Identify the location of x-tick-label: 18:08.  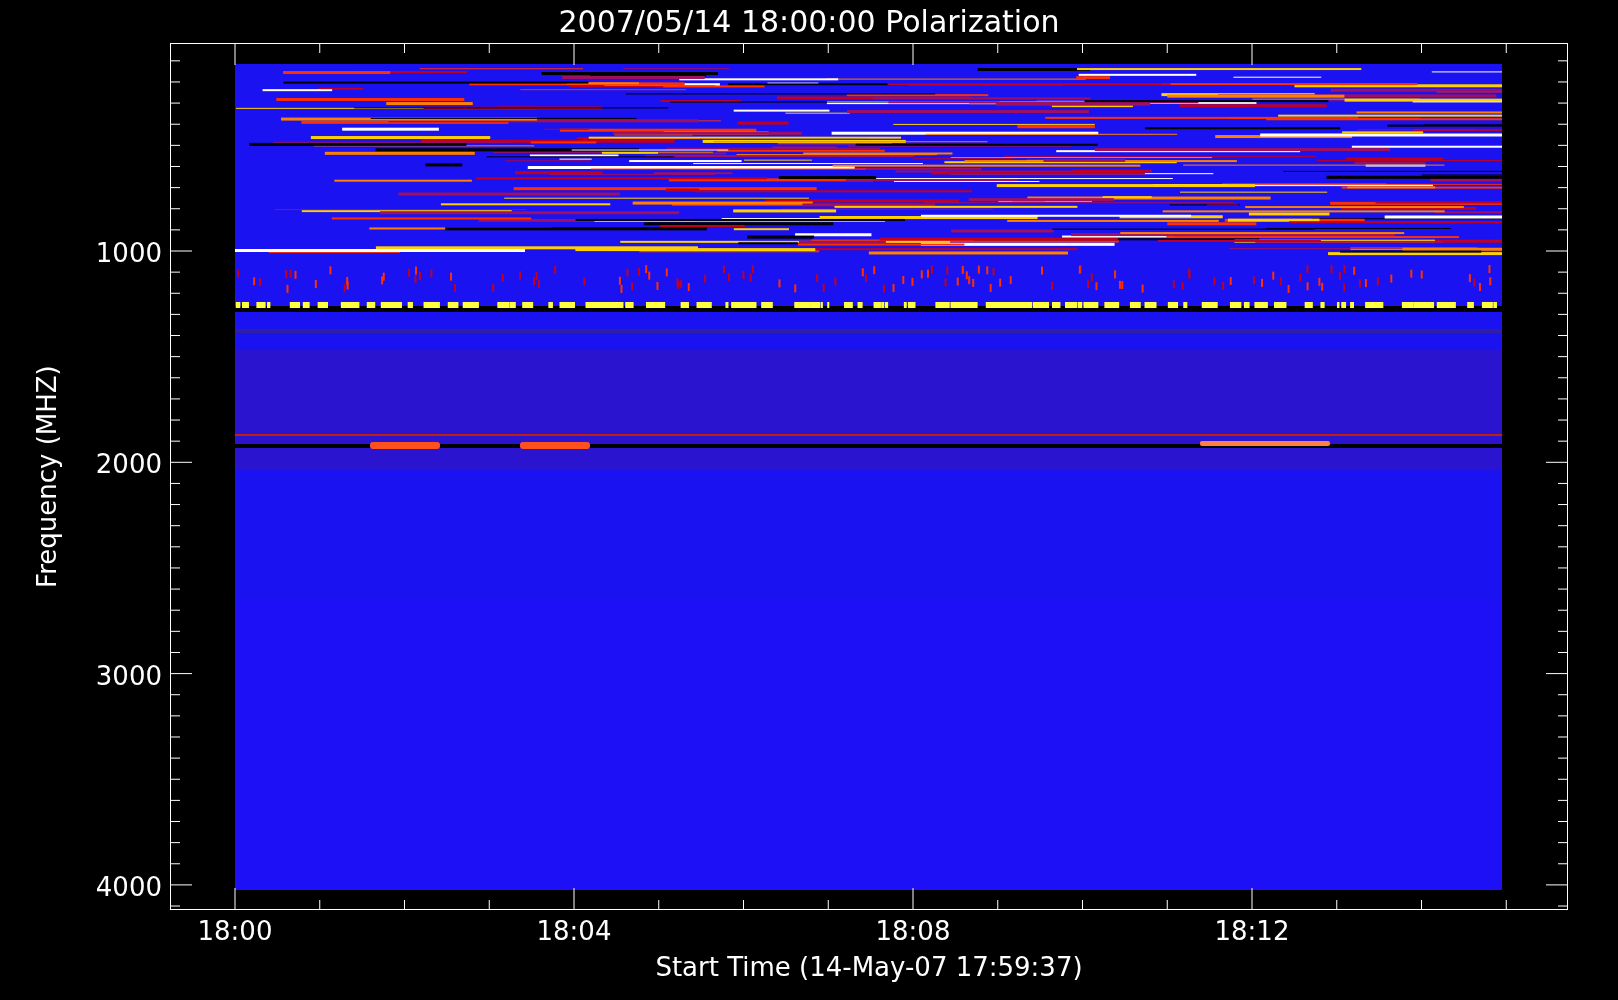
(913, 932).